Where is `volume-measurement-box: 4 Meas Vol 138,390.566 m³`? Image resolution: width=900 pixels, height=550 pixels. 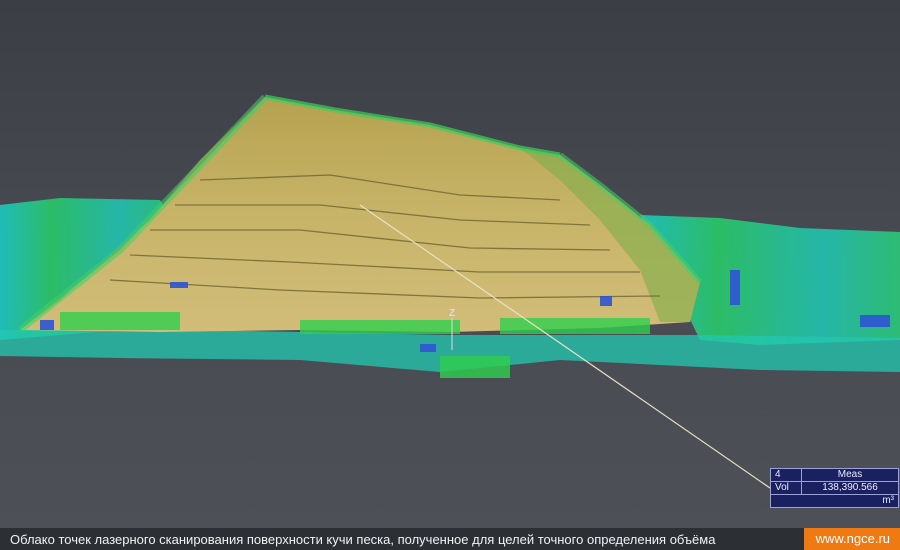 volume-measurement-box: 4 Meas Vol 138,390.566 m³ is located at coordinates (834, 488).